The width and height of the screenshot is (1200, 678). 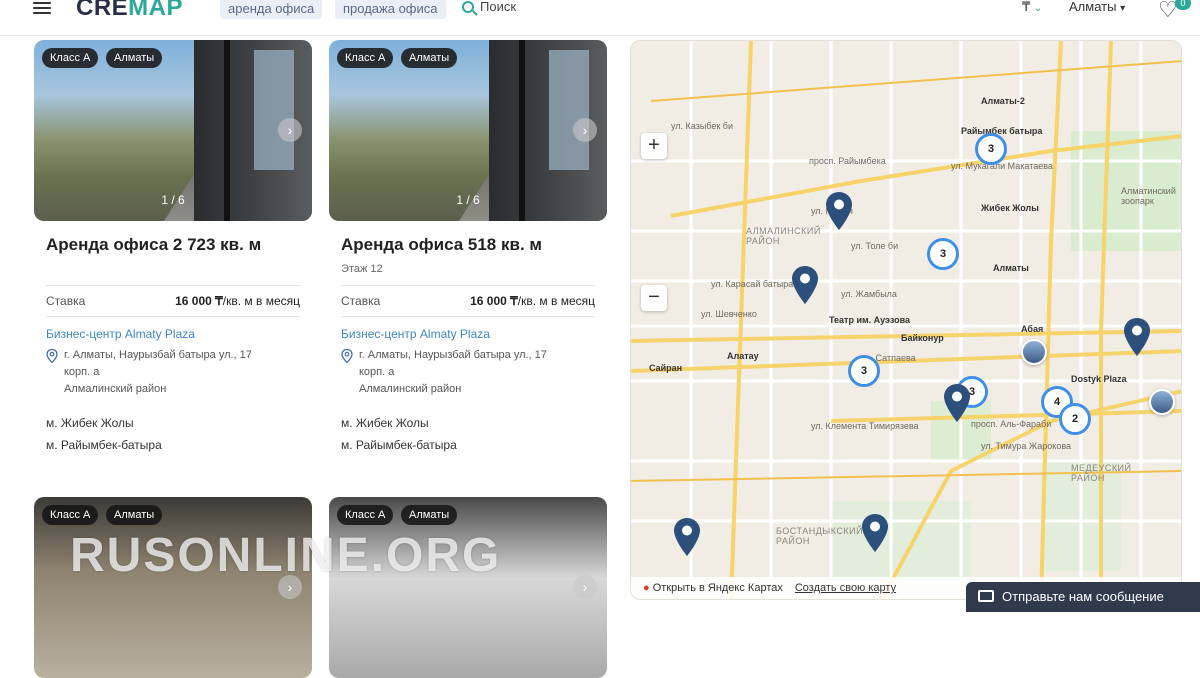 I want to click on create-map-link: Создать свою карту, so click(x=845, y=588).